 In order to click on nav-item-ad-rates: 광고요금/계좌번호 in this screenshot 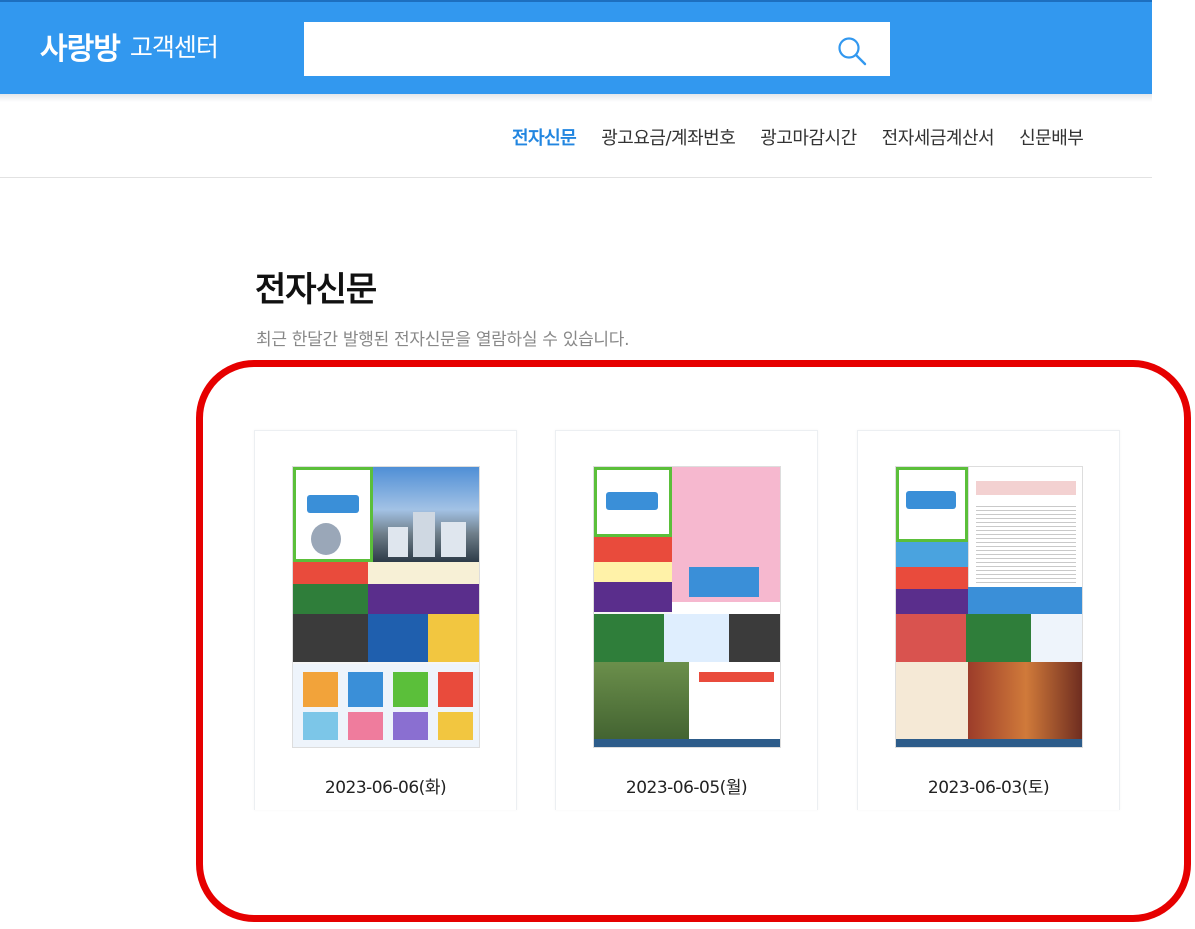, I will do `click(668, 137)`.